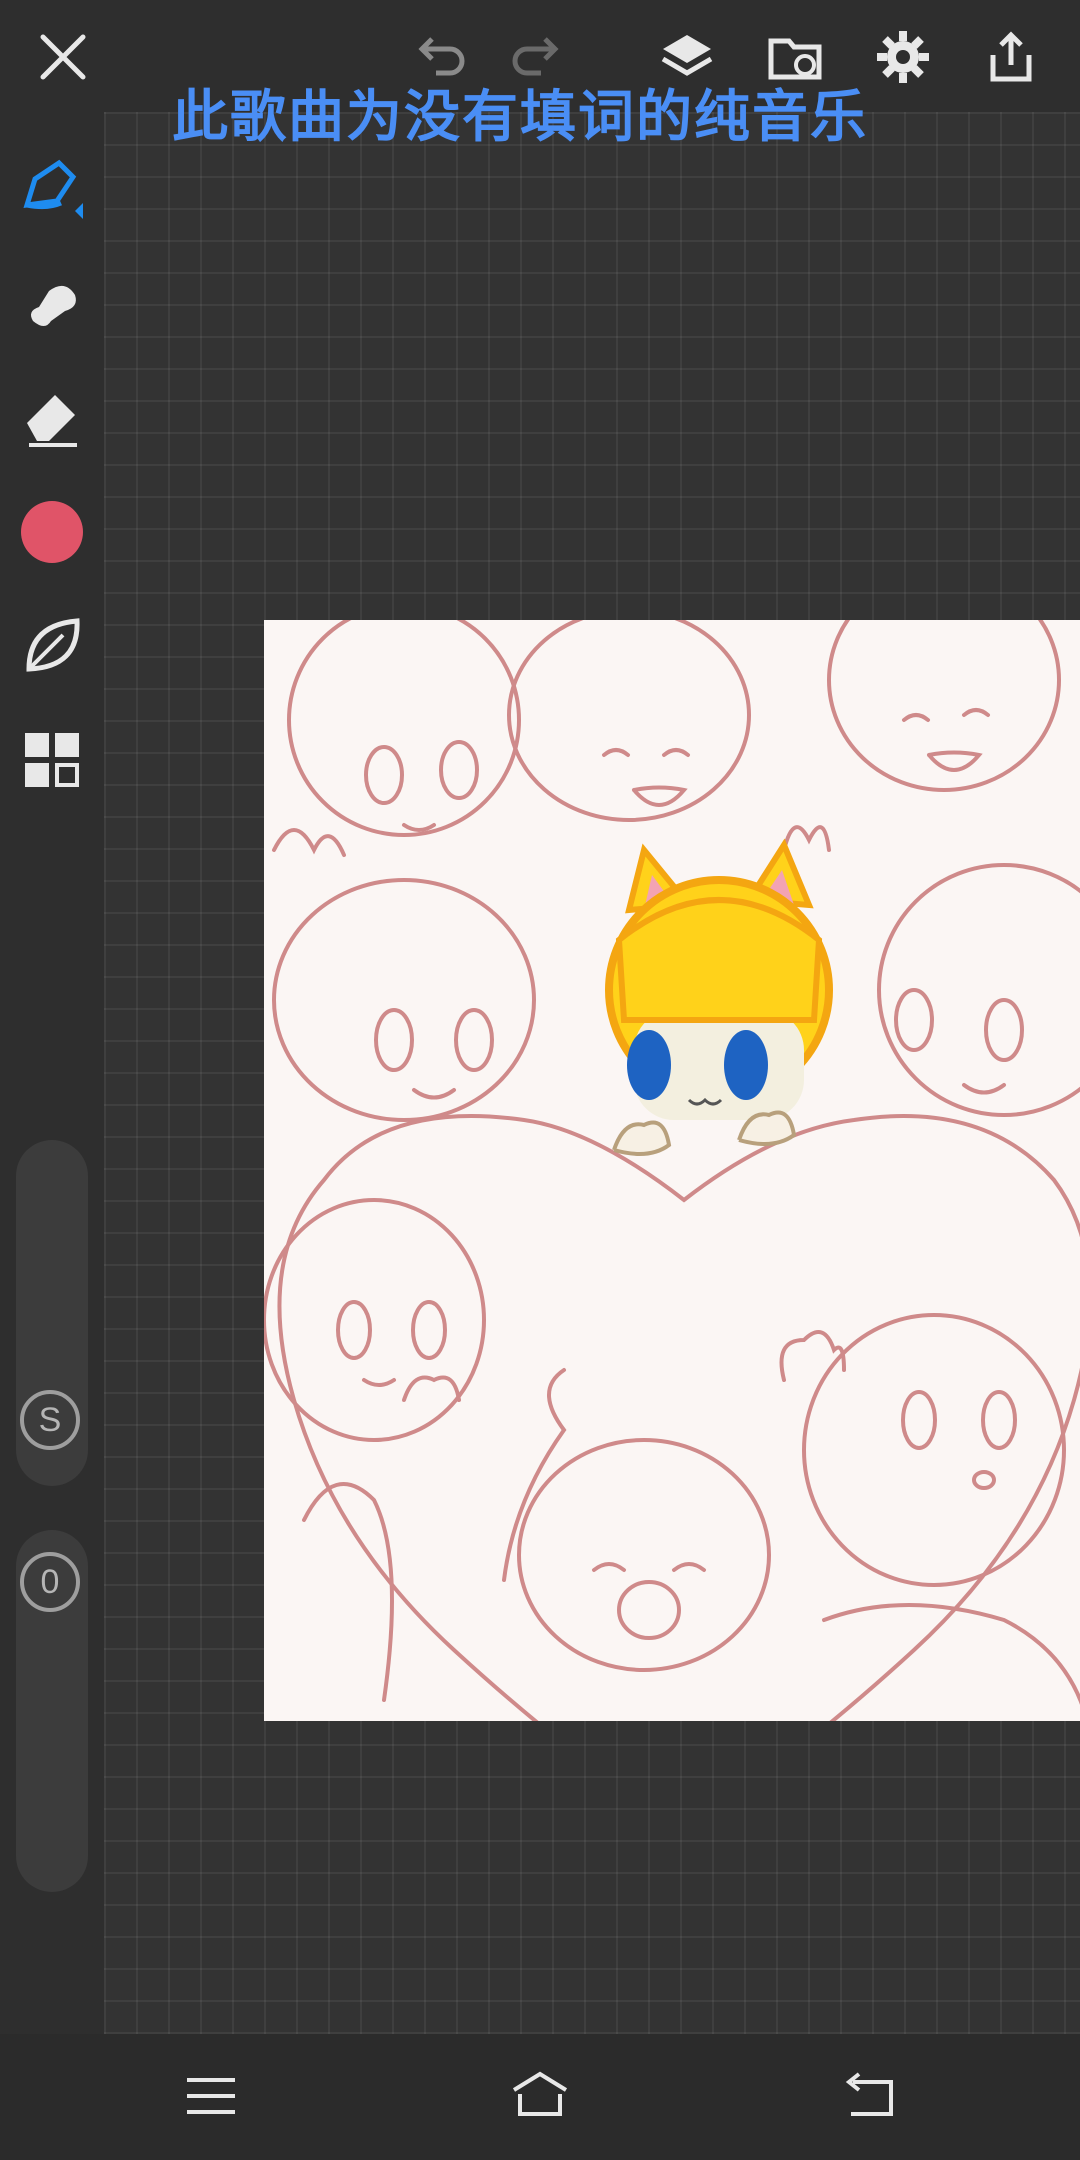  I want to click on lyric-overlay: 此歌曲为没有填词的纯音乐, so click(520, 117).